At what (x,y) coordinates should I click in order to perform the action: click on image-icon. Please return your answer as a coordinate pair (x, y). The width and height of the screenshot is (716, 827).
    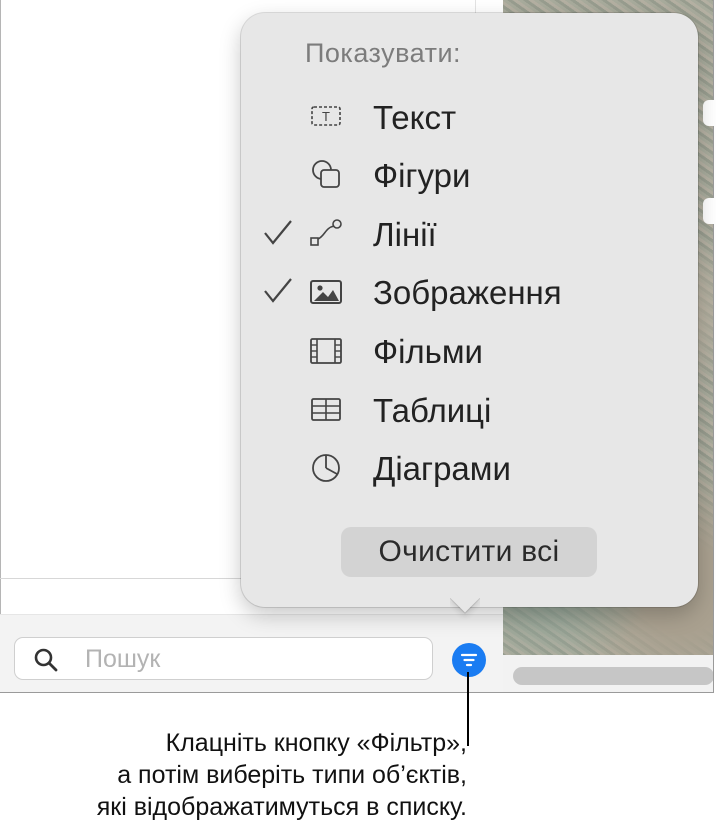
    Looking at the image, I should click on (326, 292).